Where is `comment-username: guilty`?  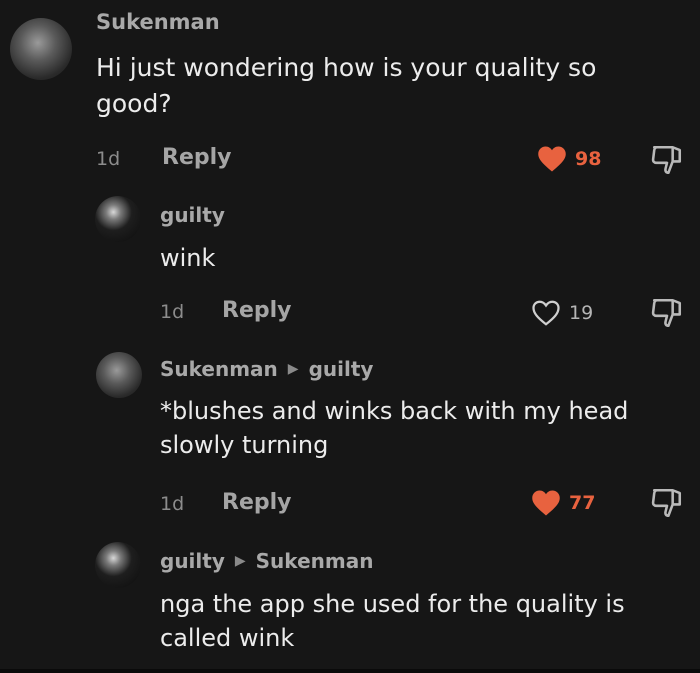 comment-username: guilty is located at coordinates (192, 215).